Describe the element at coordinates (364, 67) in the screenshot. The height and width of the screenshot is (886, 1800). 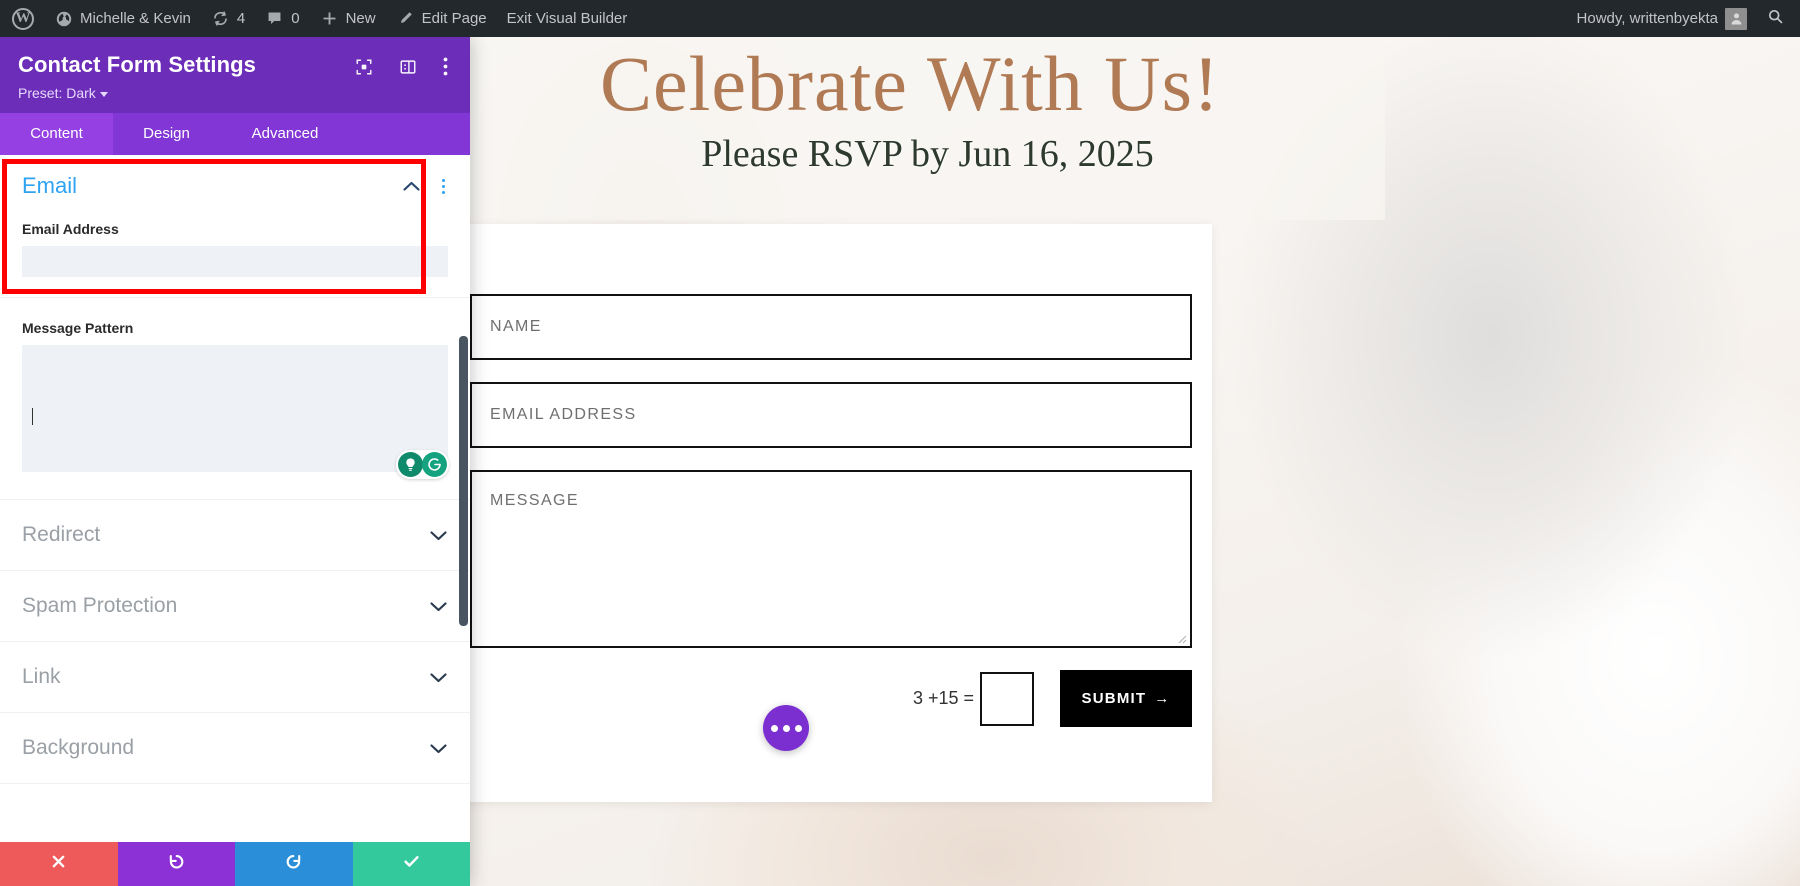
I see `focus-mode-icon` at that location.